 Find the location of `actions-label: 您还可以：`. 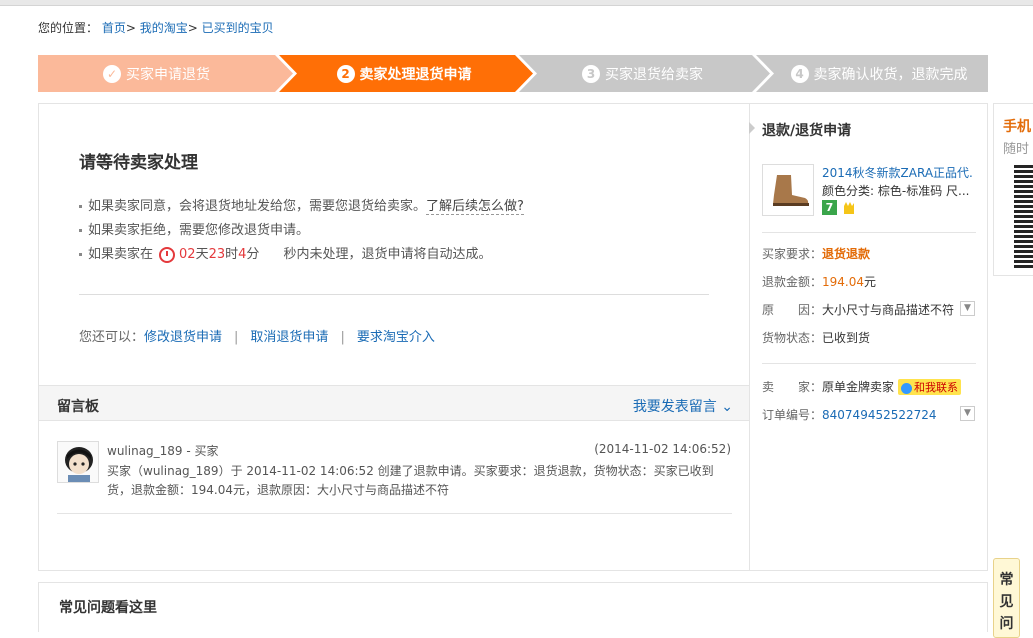

actions-label: 您还可以： is located at coordinates (112, 337).